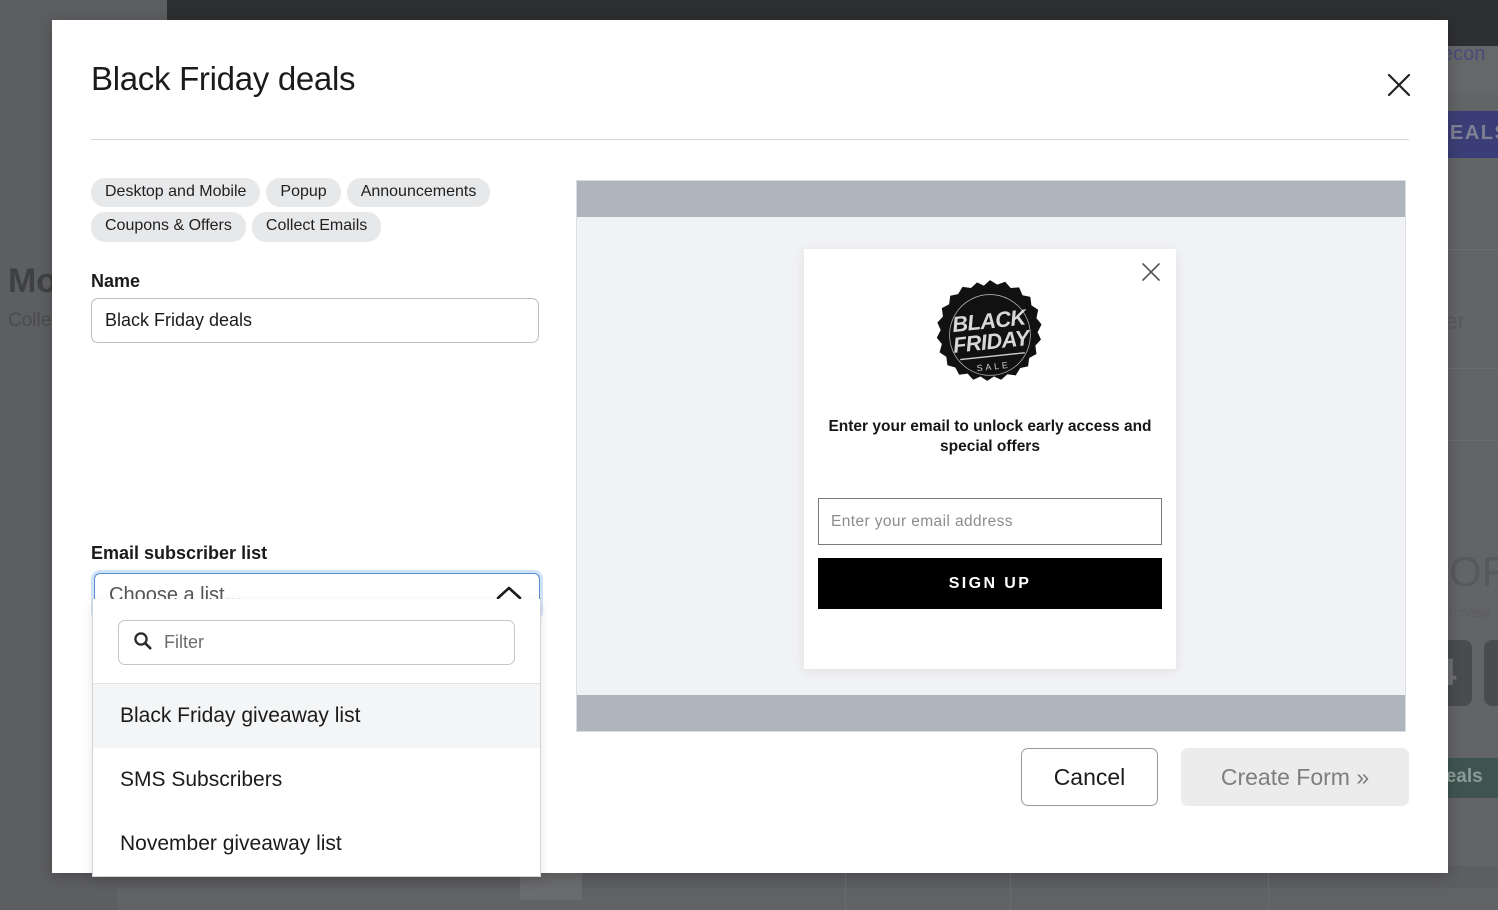 The image size is (1498, 910). I want to click on popup-close-icon-glyph, so click(1151, 272).